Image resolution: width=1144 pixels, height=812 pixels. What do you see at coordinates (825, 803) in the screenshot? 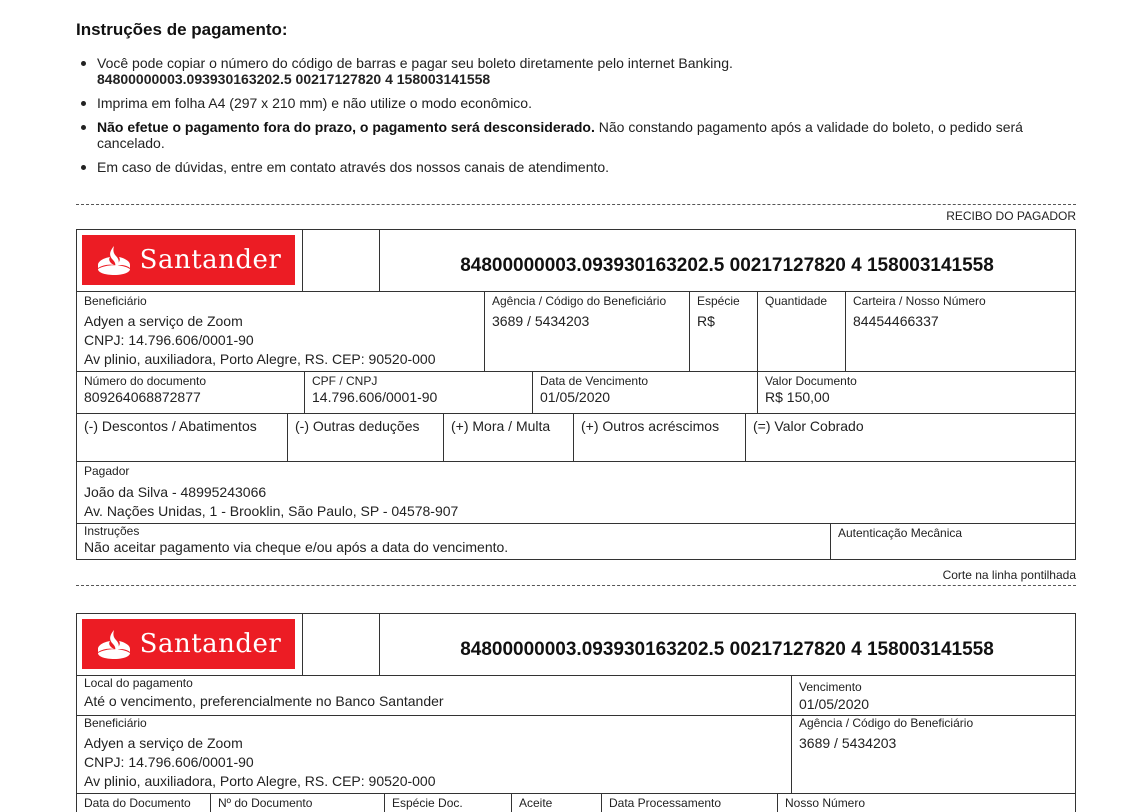
I see `slip-our-number-label: Nosso Número` at bounding box center [825, 803].